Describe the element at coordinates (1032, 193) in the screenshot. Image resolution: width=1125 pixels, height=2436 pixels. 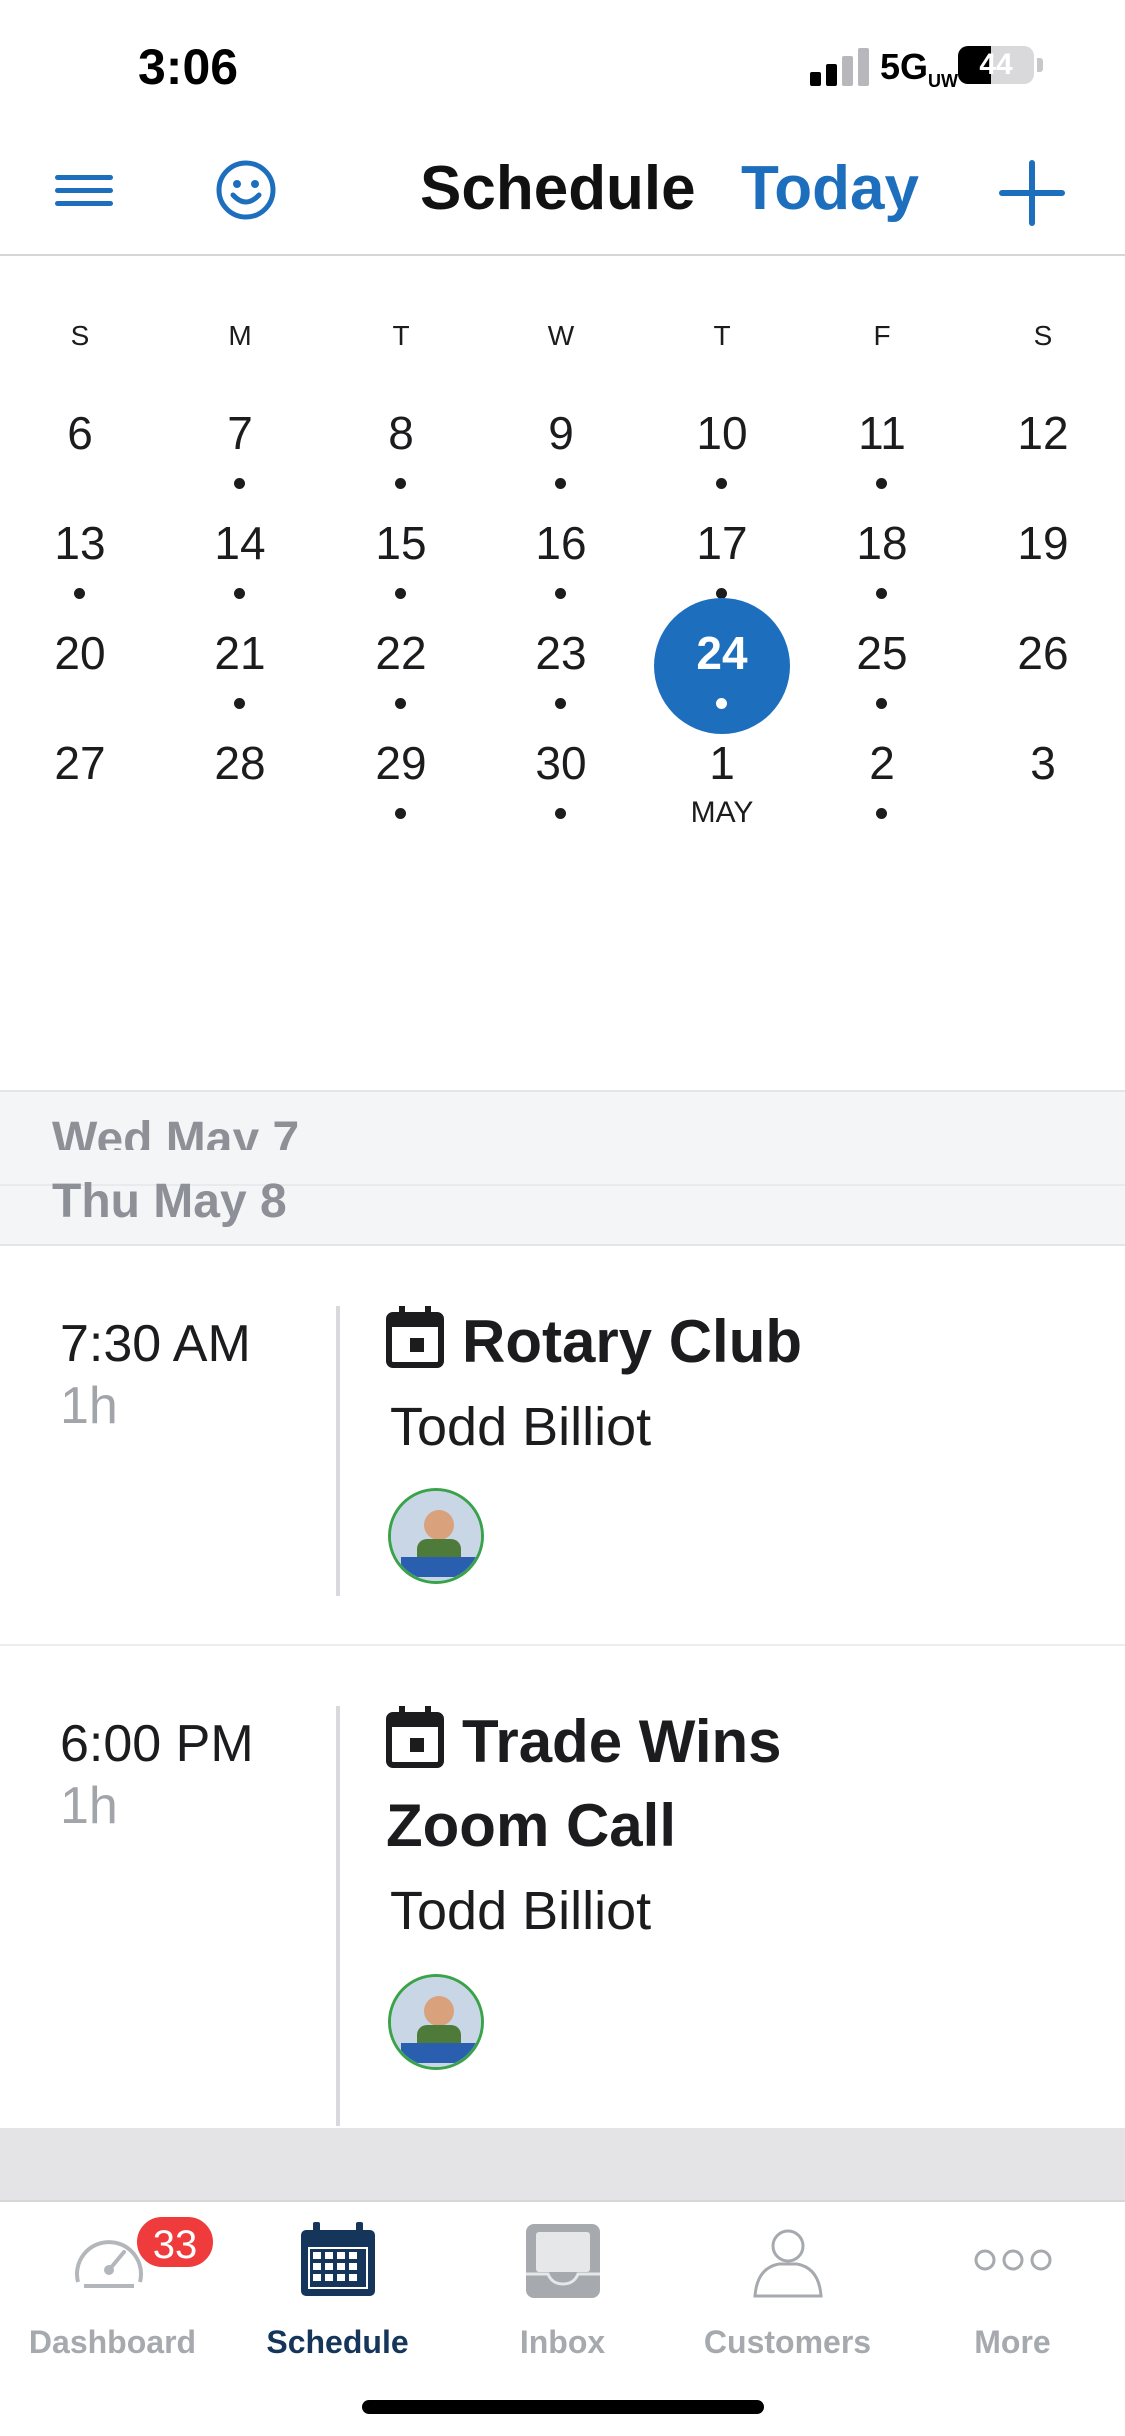
I see `add-icon` at that location.